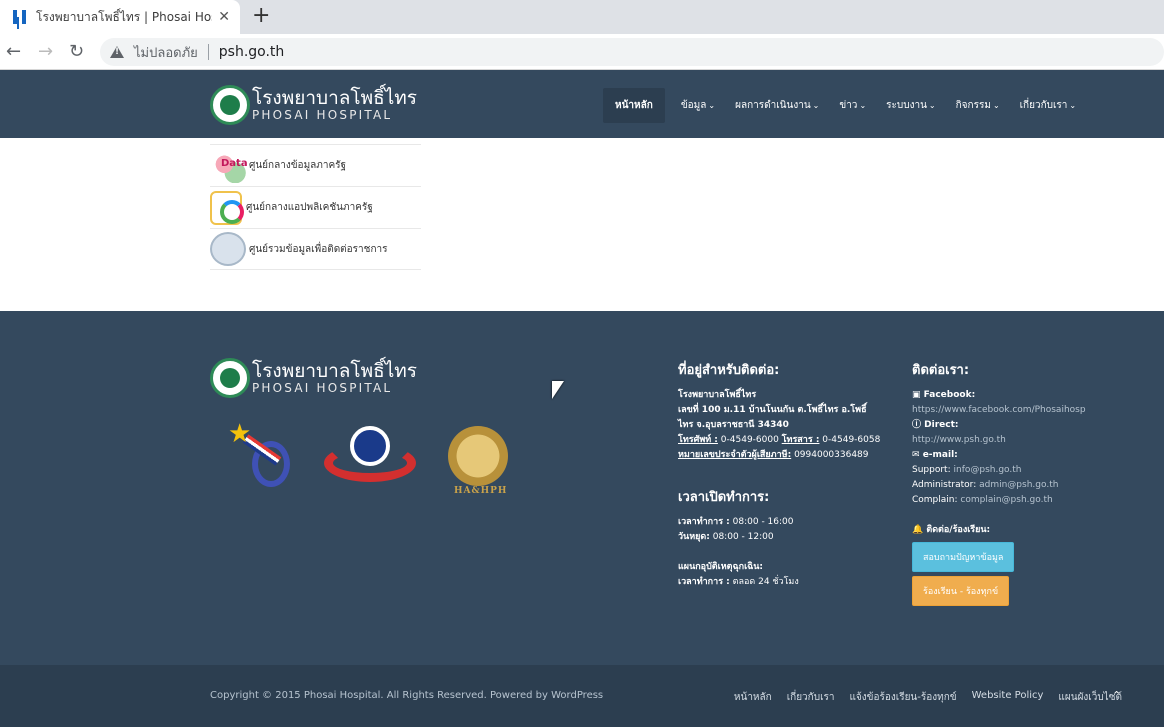 The height and width of the screenshot is (727, 1164). I want to click on gov-link-contact-center: ศูนย์รวมข้อมูลเพื่อติดต่อราชการ, so click(315, 249).